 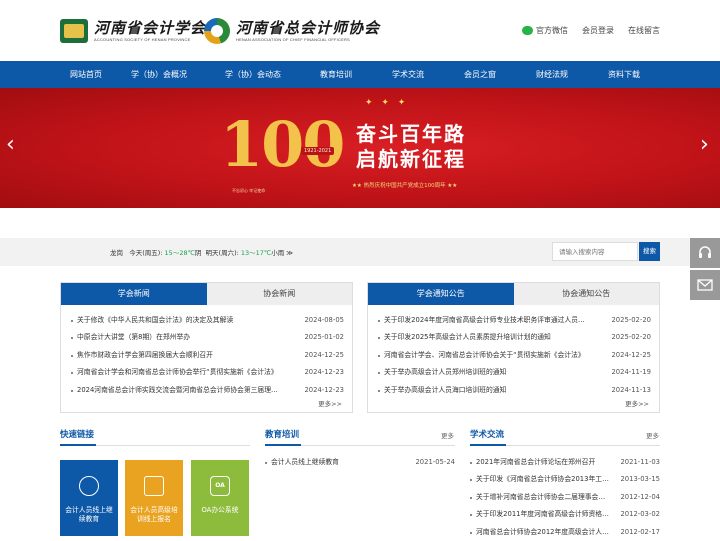 What do you see at coordinates (142, 355) in the screenshot?
I see `news-title: 焦作市财政会计学会第四届换届大会顺利召开` at bounding box center [142, 355].